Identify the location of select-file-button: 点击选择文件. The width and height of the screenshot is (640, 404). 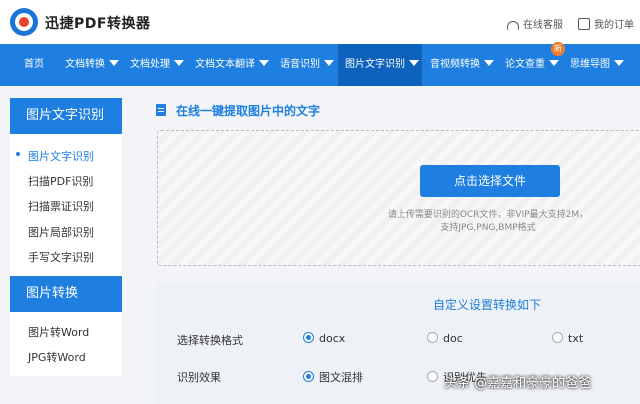
(490, 181).